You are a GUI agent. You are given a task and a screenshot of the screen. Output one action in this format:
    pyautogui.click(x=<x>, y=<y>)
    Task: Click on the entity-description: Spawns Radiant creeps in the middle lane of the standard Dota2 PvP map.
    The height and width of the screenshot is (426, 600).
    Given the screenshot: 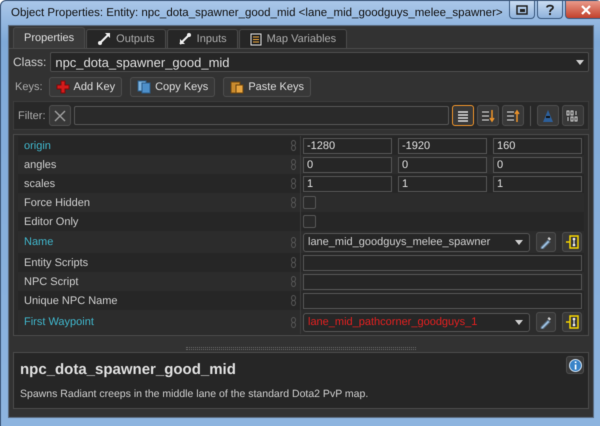 What is the action you would take?
    pyautogui.click(x=195, y=394)
    